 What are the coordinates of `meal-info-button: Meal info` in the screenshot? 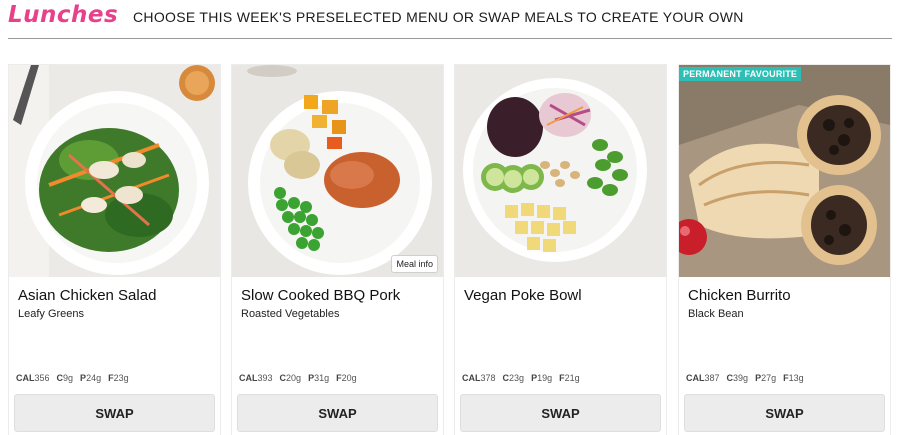 It's located at (414, 264).